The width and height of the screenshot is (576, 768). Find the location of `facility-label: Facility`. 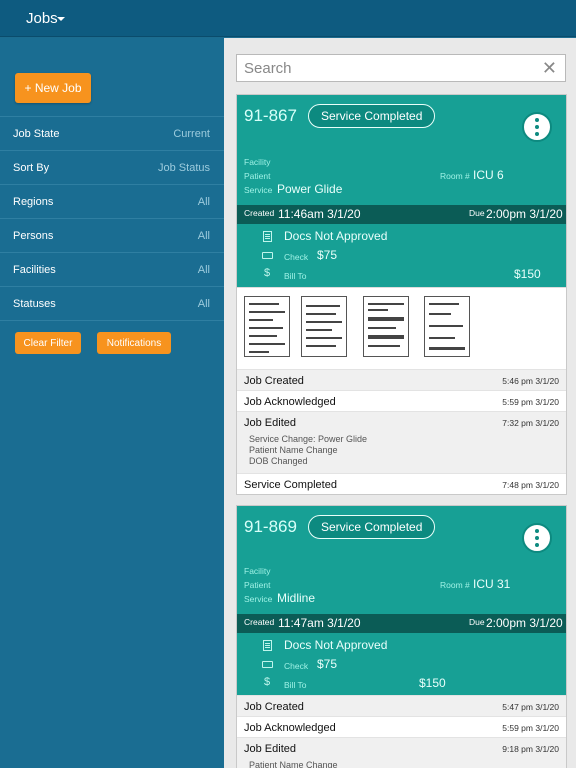

facility-label: Facility is located at coordinates (257, 571).